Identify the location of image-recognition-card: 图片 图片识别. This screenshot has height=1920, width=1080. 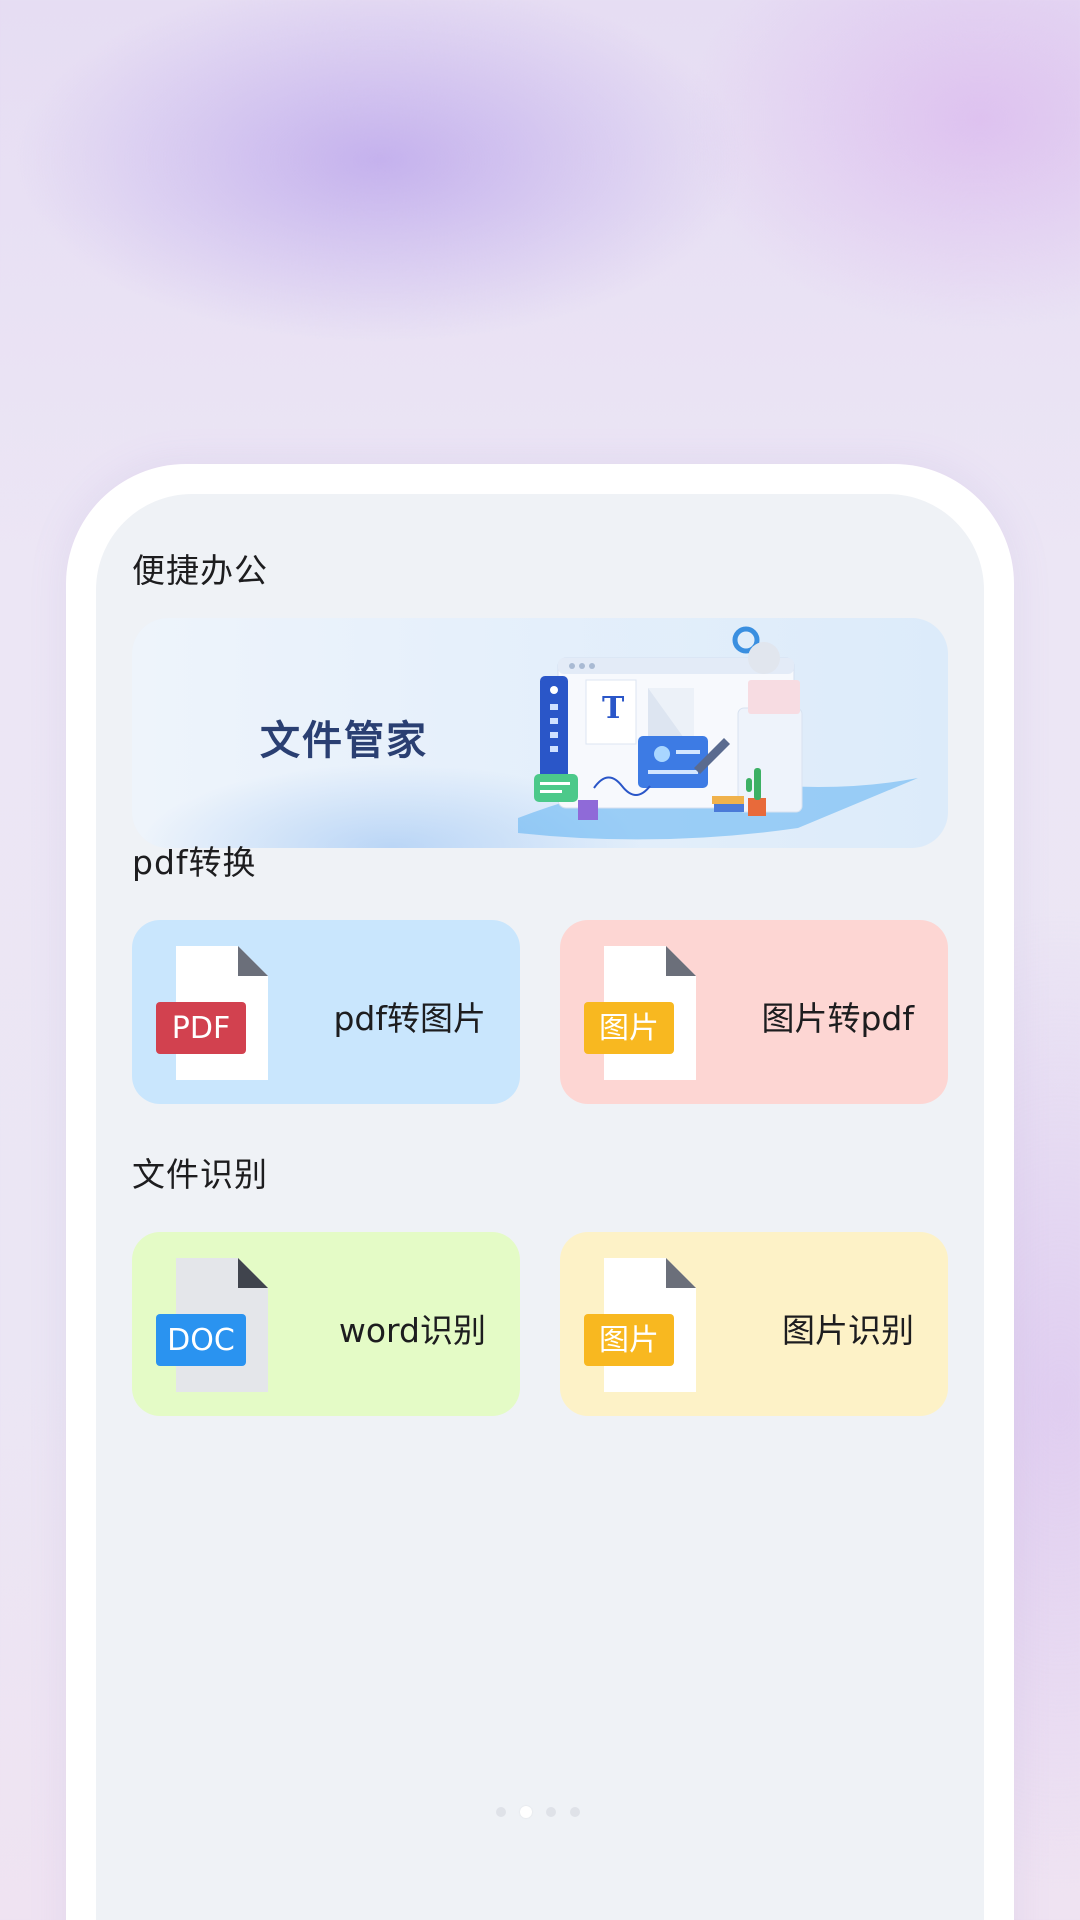
(754, 1324).